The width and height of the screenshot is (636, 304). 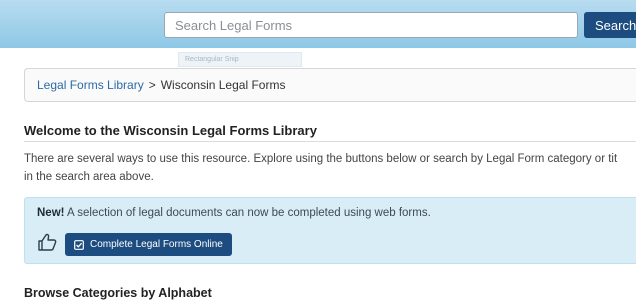 I want to click on complete-legal-forms-online-button: Complete Legal Forms Online, so click(x=148, y=244).